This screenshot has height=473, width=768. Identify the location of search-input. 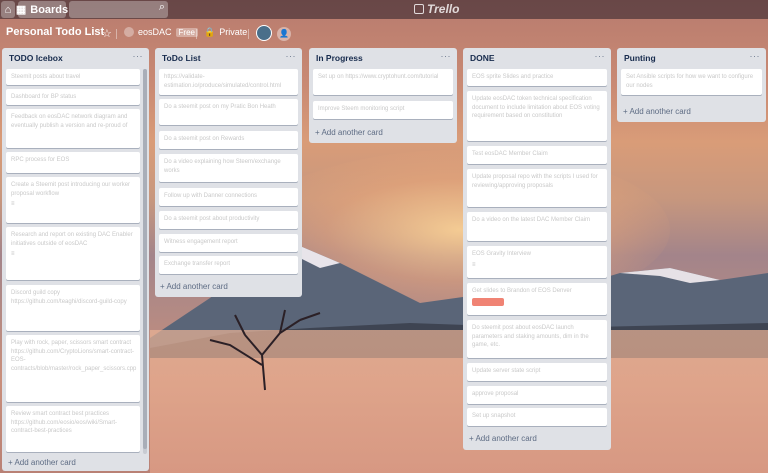
(109, 11).